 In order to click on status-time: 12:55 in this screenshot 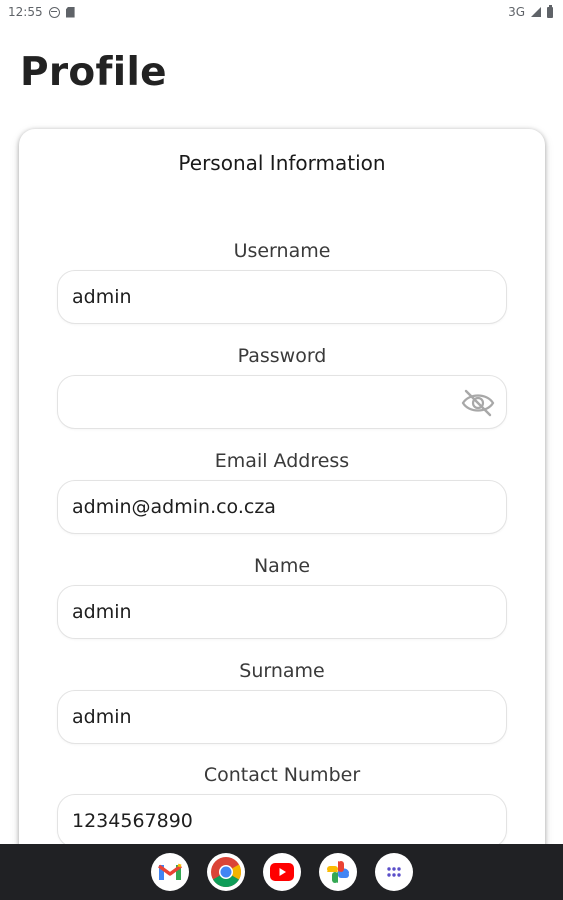, I will do `click(25, 12)`.